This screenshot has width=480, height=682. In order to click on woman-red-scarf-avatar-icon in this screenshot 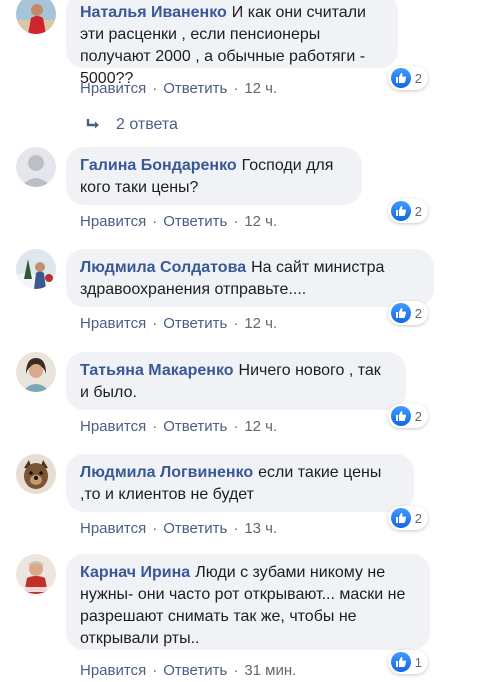, I will do `click(36, 574)`.